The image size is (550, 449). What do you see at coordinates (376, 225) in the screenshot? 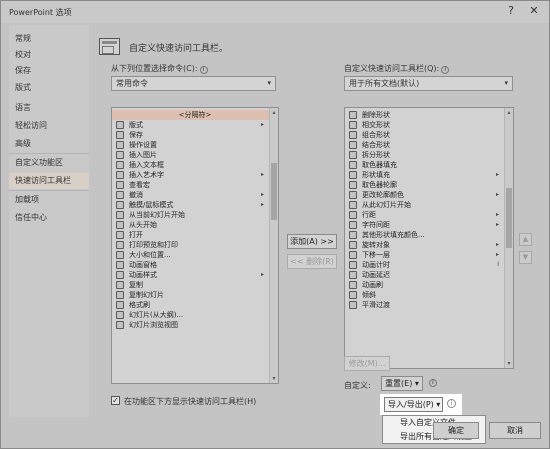
I see `toolbar-command-item-label: 字符间距` at bounding box center [376, 225].